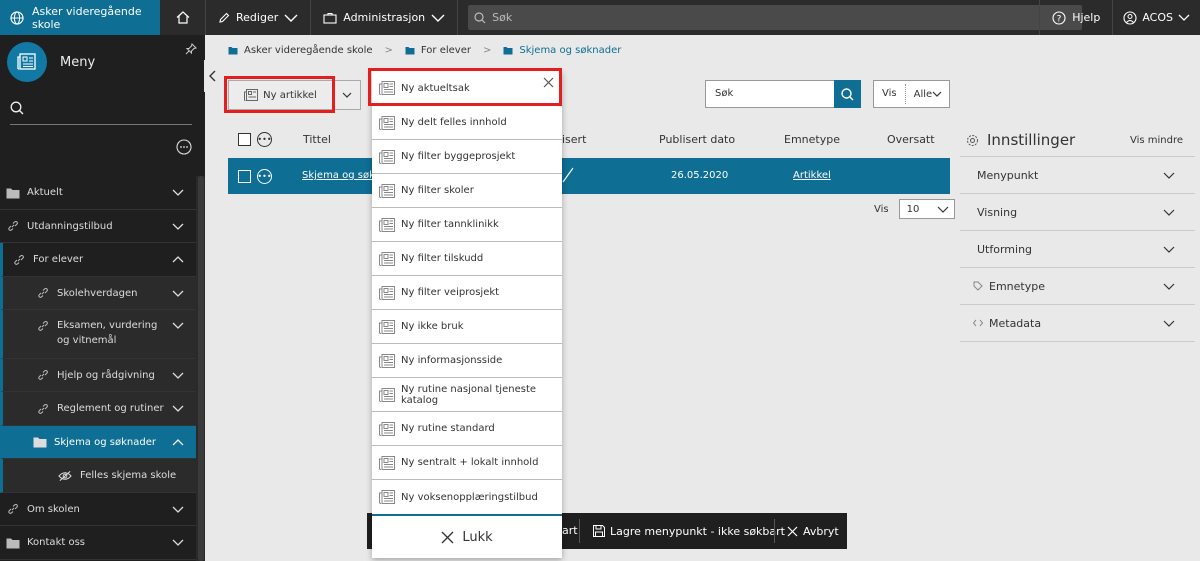 The height and width of the screenshot is (561, 1200). What do you see at coordinates (13, 543) in the screenshot?
I see `folder-icon` at bounding box center [13, 543].